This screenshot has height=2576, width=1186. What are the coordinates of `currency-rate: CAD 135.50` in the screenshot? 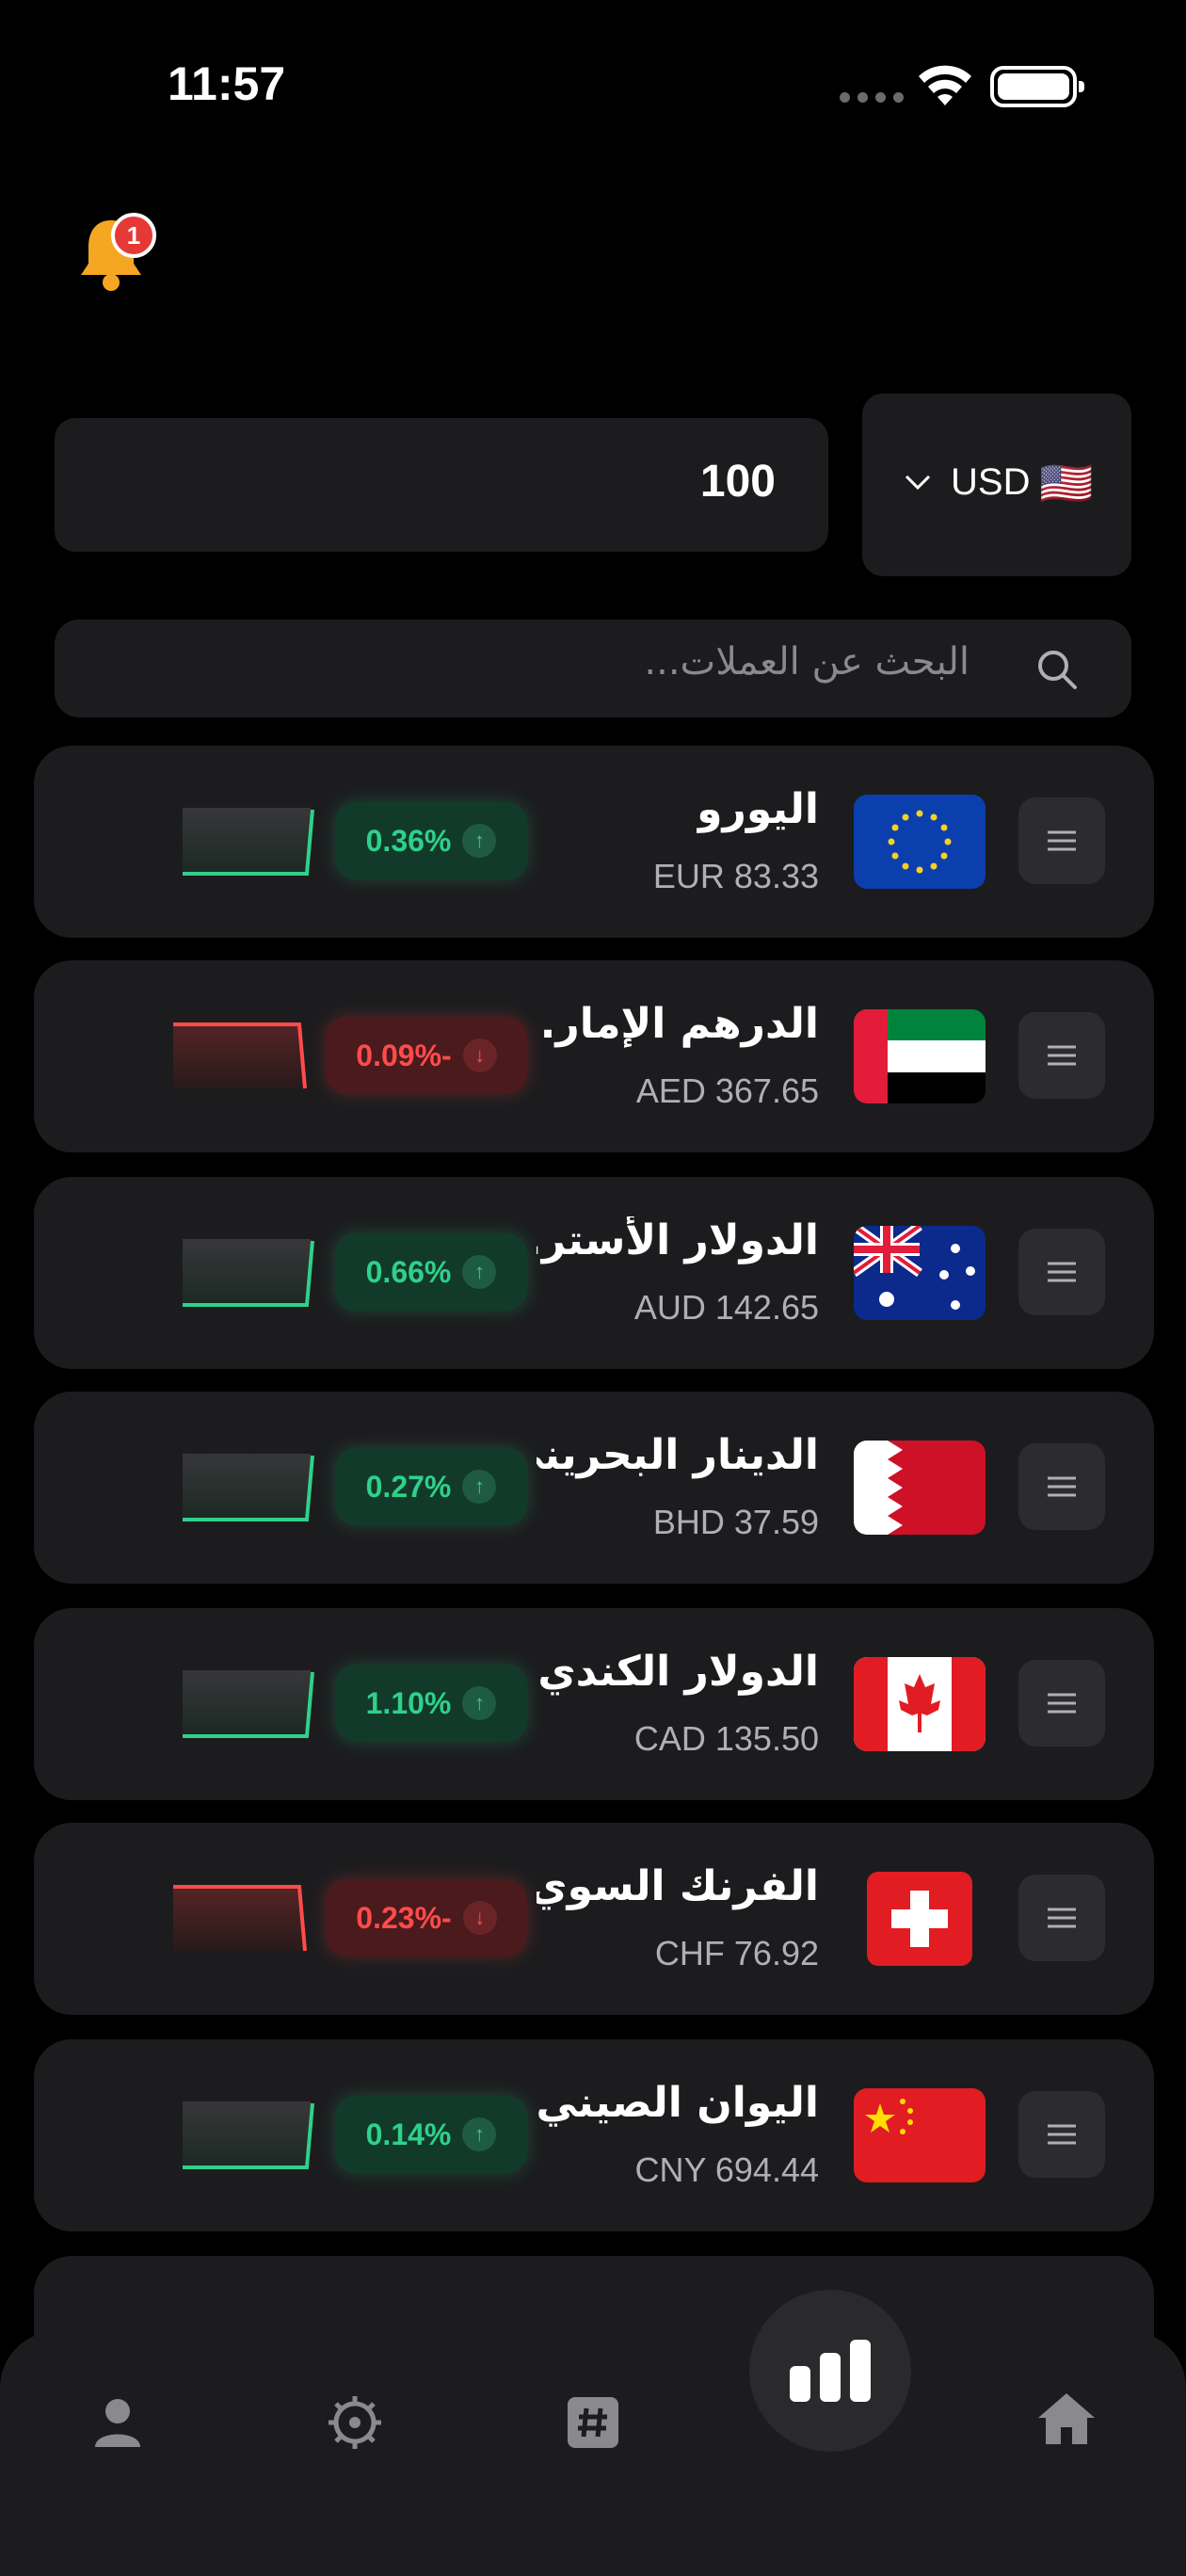 It's located at (726, 1738).